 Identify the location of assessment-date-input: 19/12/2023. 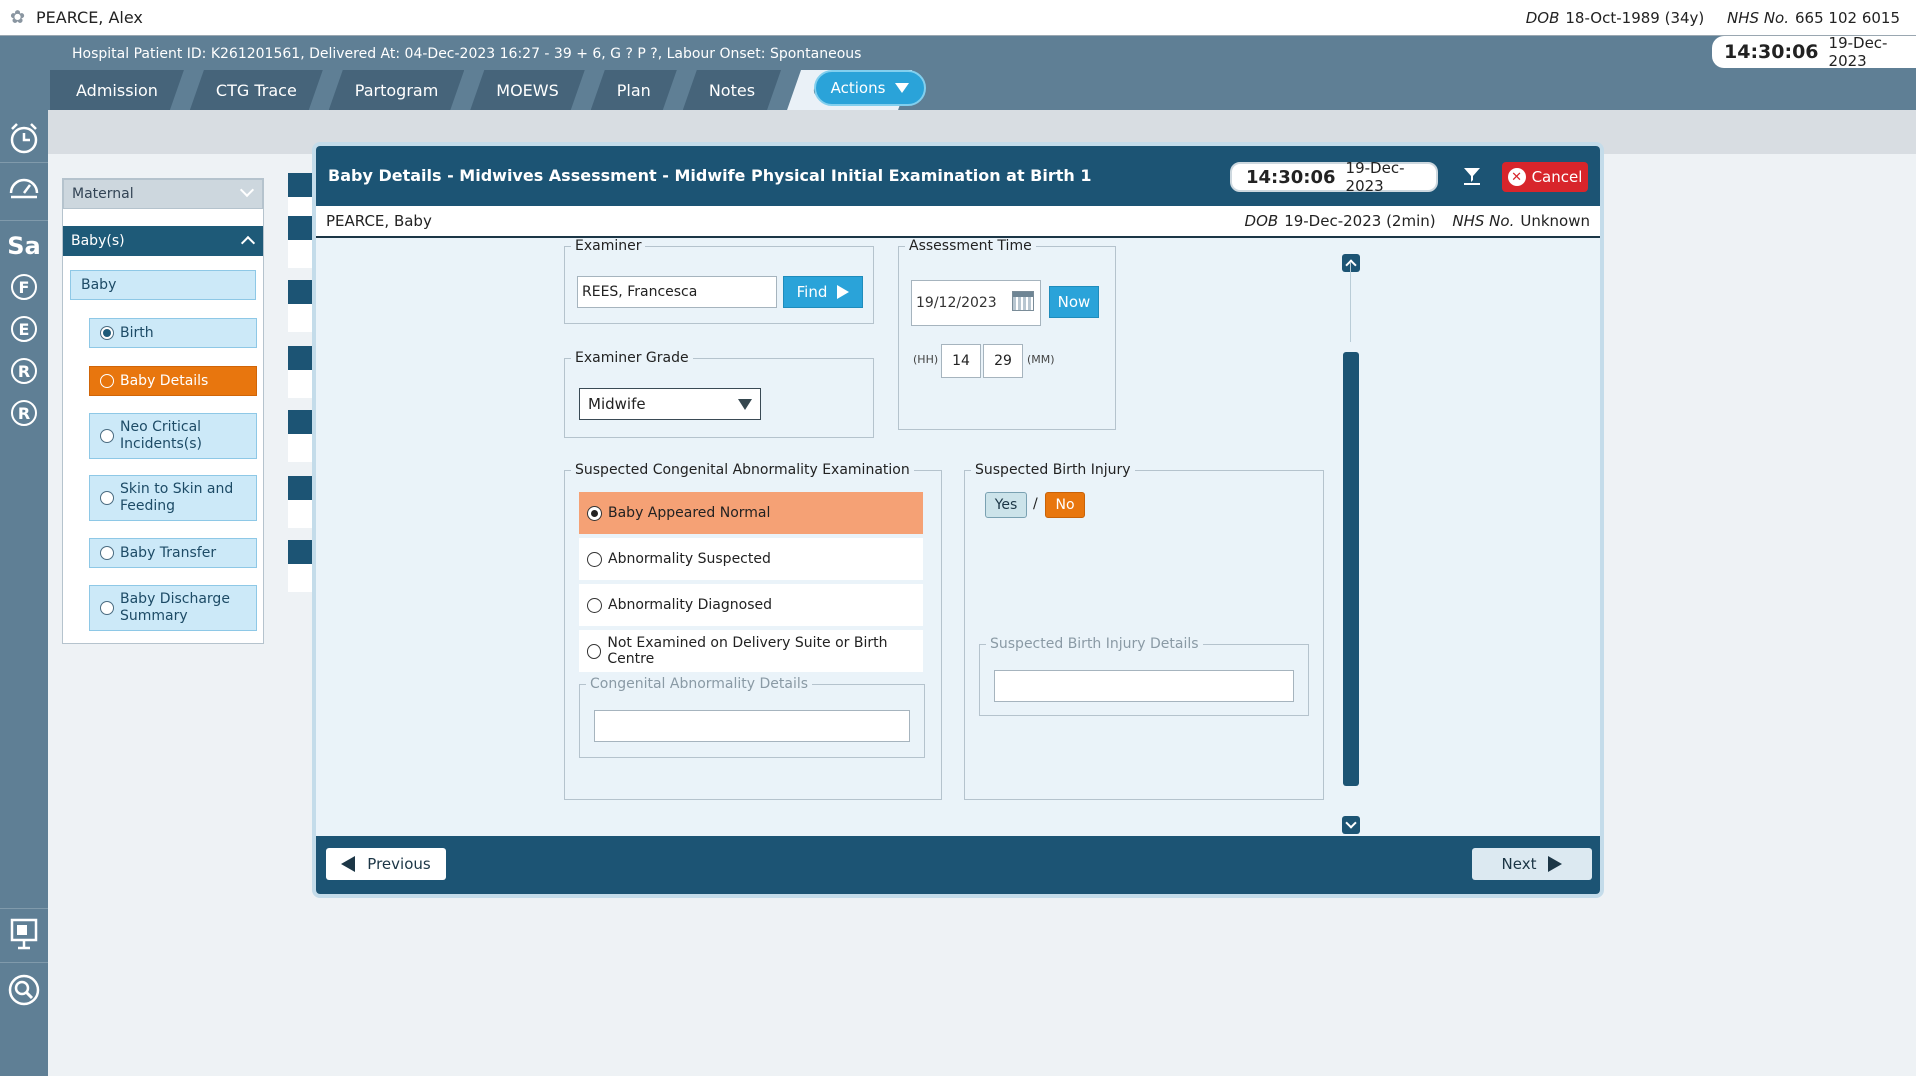
(976, 303).